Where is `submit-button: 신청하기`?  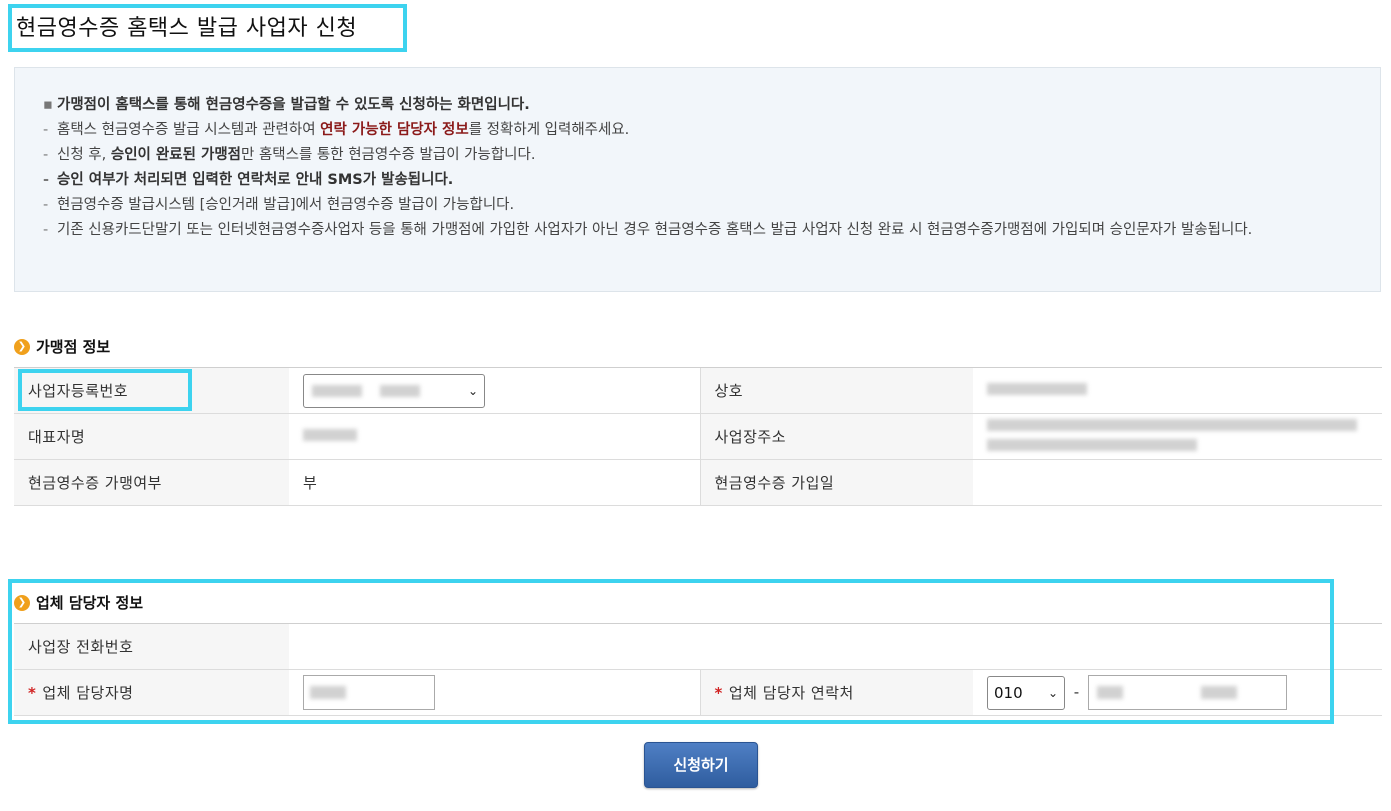 submit-button: 신청하기 is located at coordinates (701, 765).